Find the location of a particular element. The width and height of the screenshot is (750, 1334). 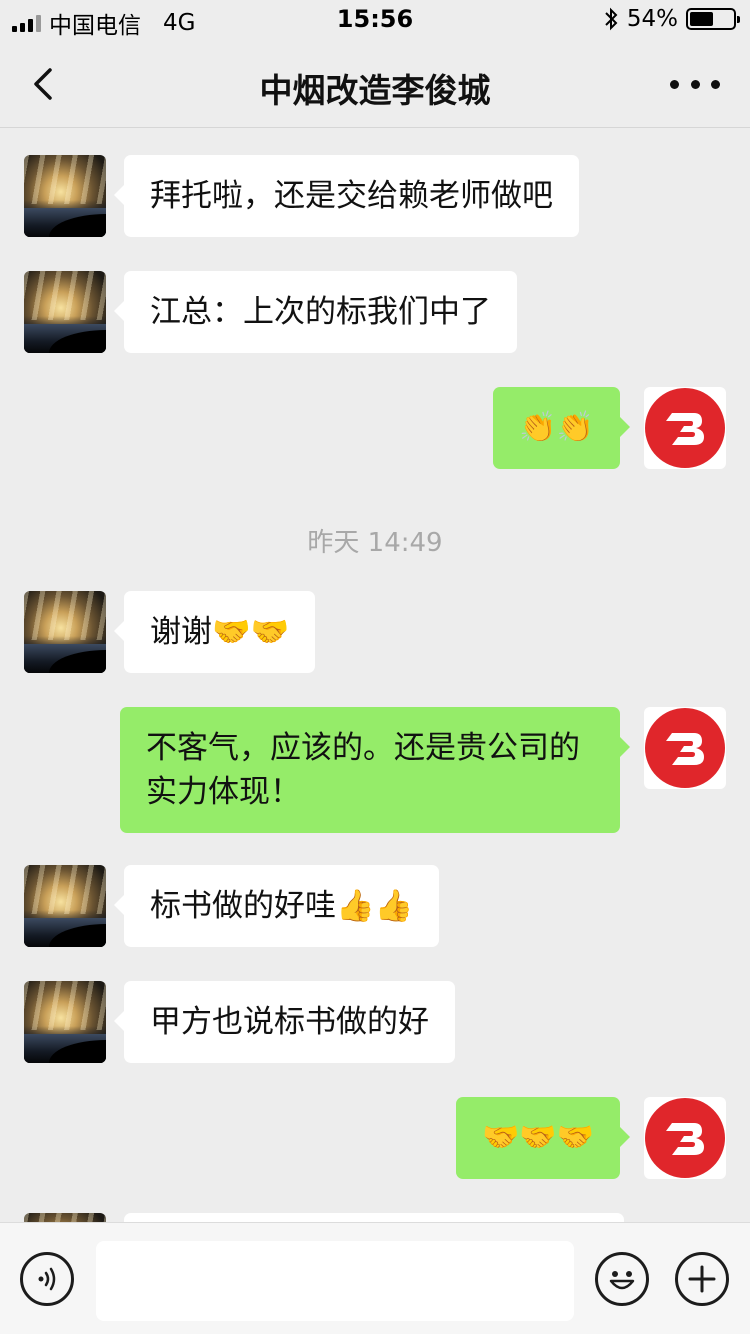

emoji-icon is located at coordinates (622, 1279).